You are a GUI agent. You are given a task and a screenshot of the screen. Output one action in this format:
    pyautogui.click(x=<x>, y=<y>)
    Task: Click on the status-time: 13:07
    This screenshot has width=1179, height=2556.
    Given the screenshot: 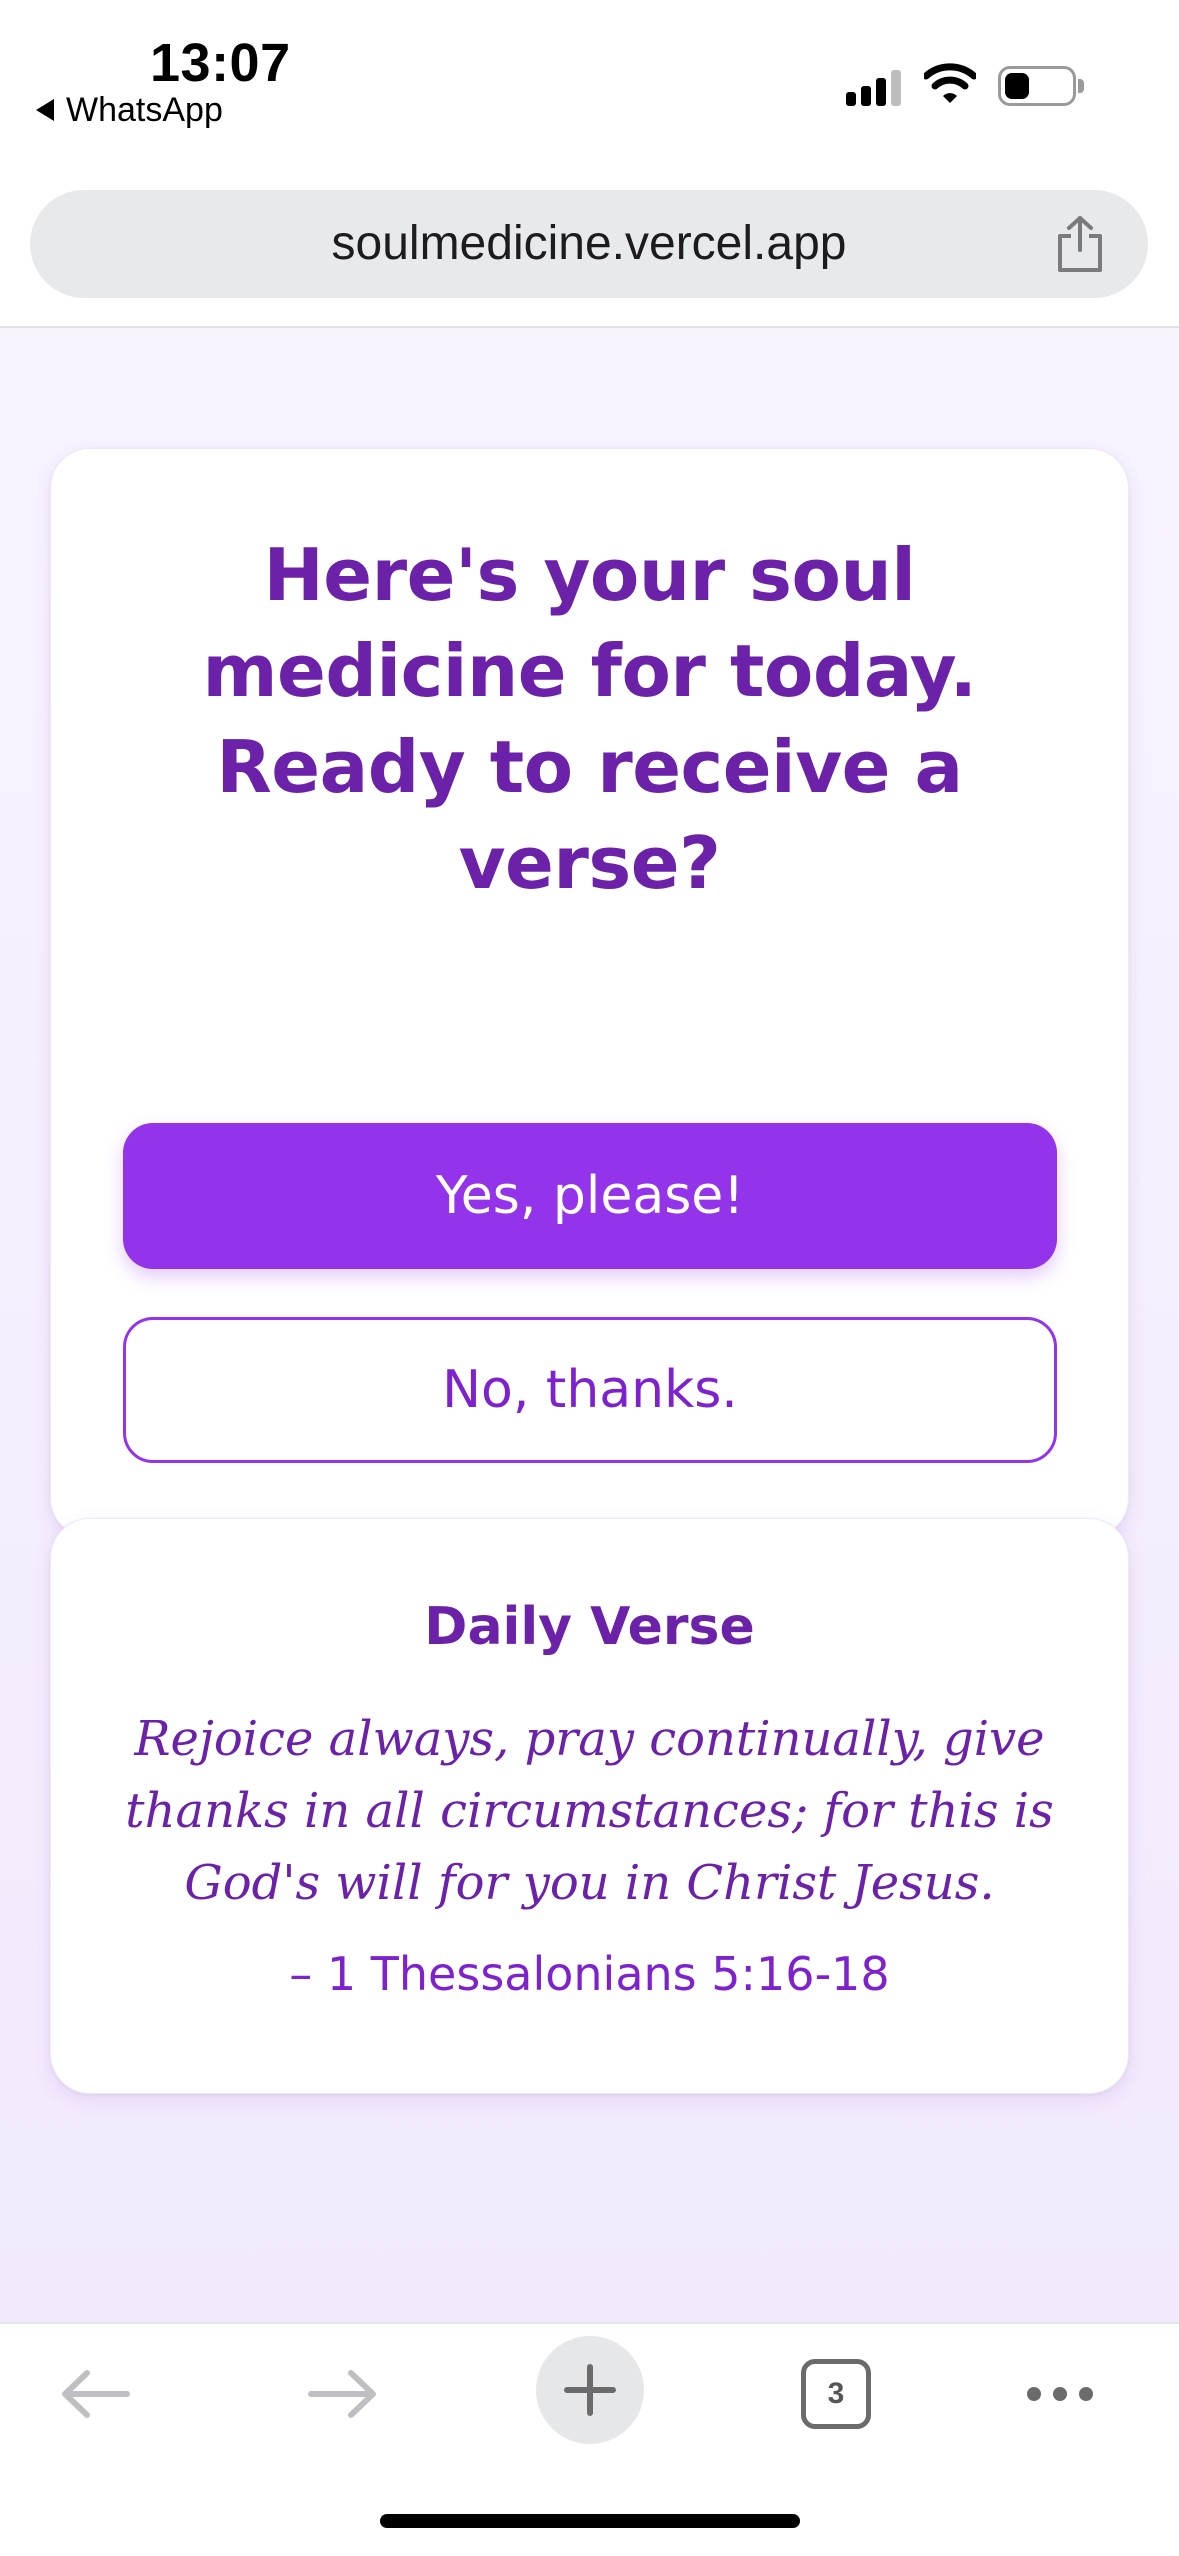 What is the action you would take?
    pyautogui.click(x=220, y=63)
    